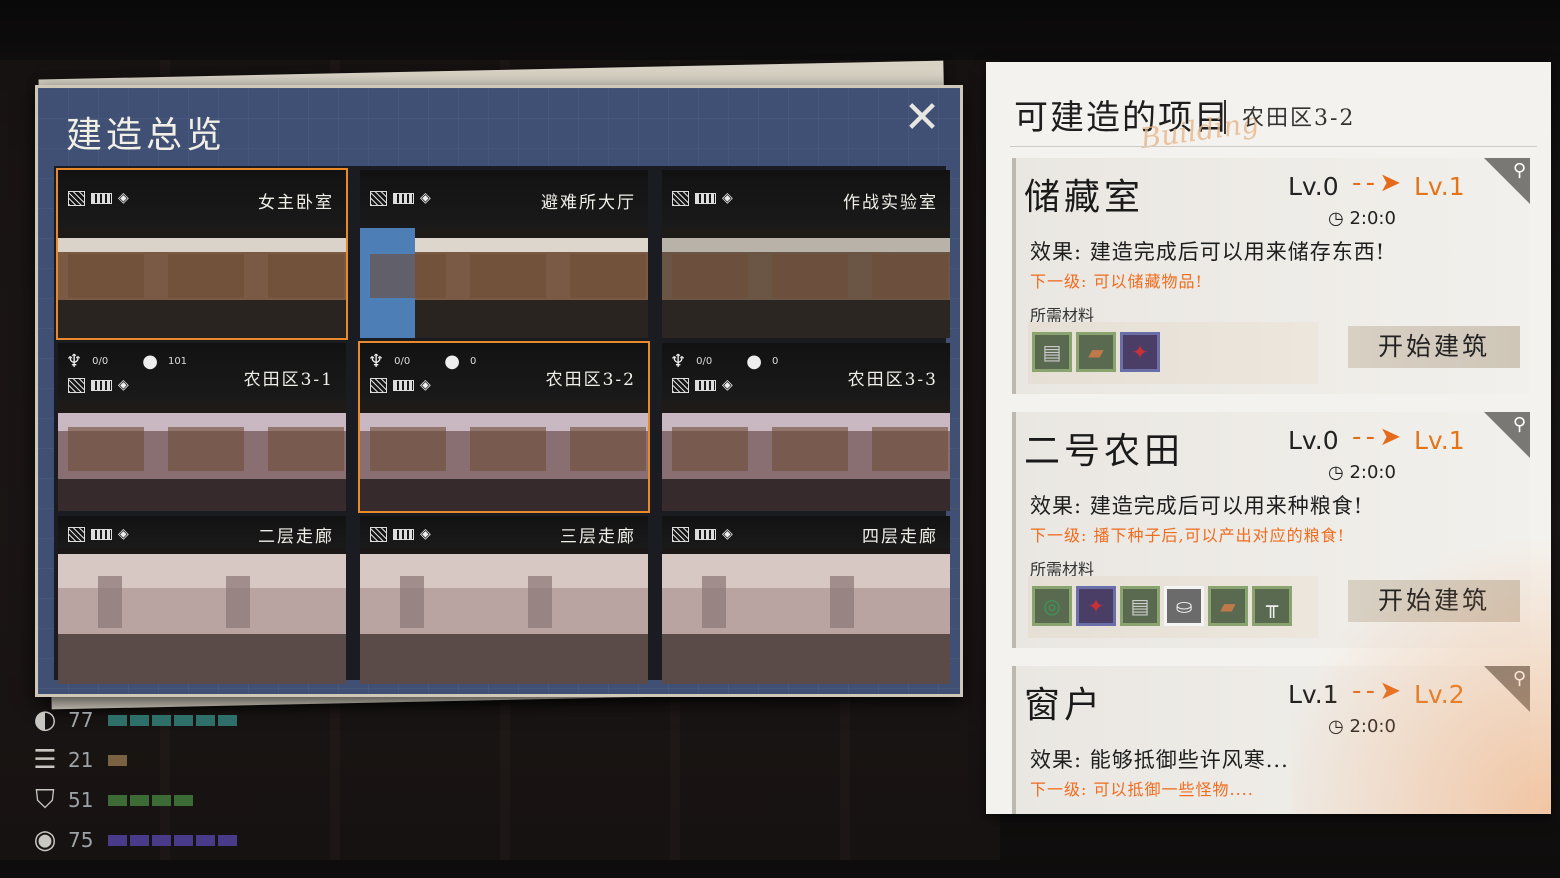 The width and height of the screenshot is (1560, 878). Describe the element at coordinates (1313, 440) in the screenshot. I see `level-current: Lv.0` at that location.